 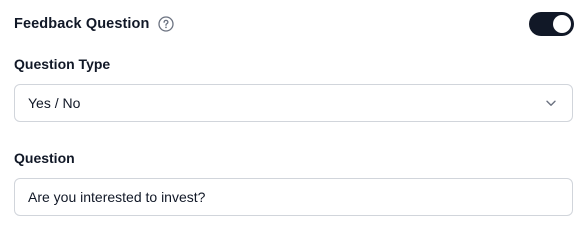 I want to click on help-circle-icon, so click(x=166, y=24).